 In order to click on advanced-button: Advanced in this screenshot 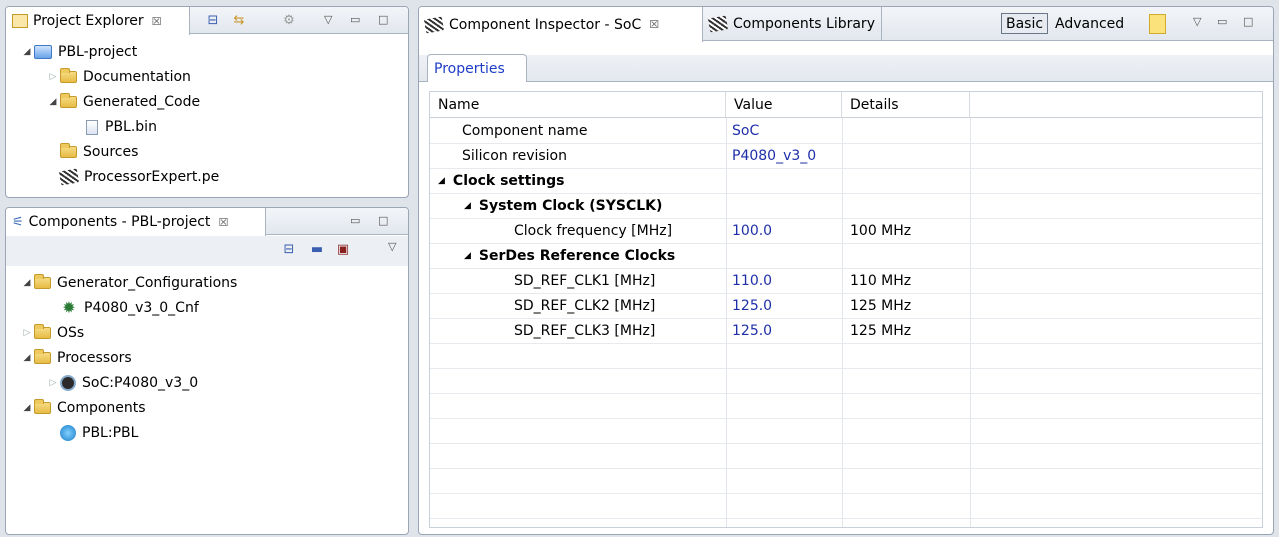, I will do `click(1089, 24)`.